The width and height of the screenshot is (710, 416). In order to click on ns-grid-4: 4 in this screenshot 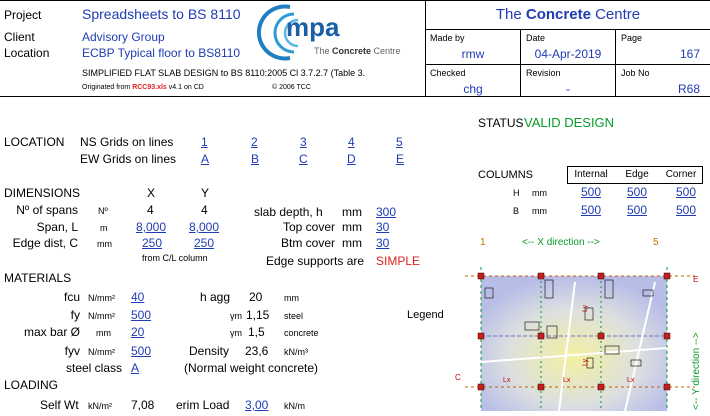, I will do `click(351, 142)`.